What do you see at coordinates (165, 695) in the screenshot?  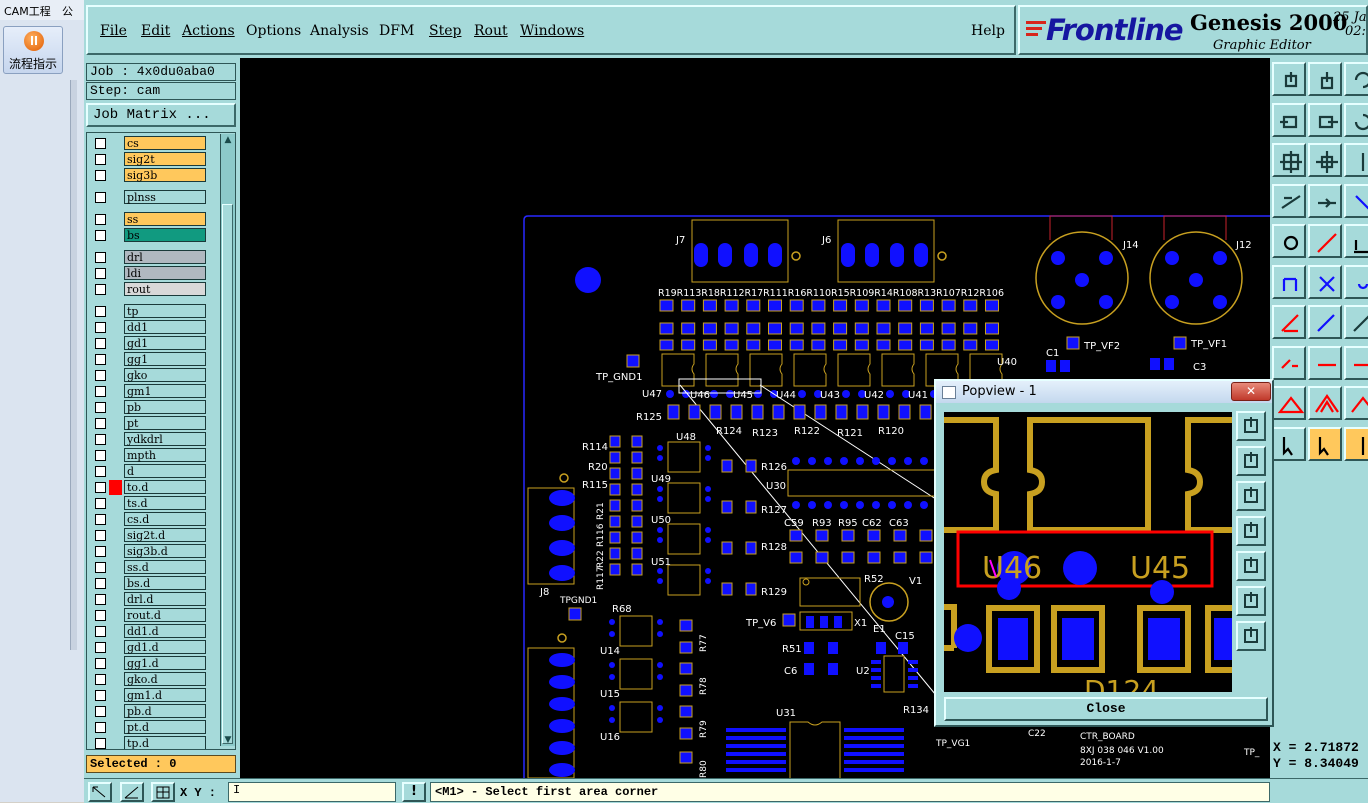 I see `layer-name: gm1.d` at bounding box center [165, 695].